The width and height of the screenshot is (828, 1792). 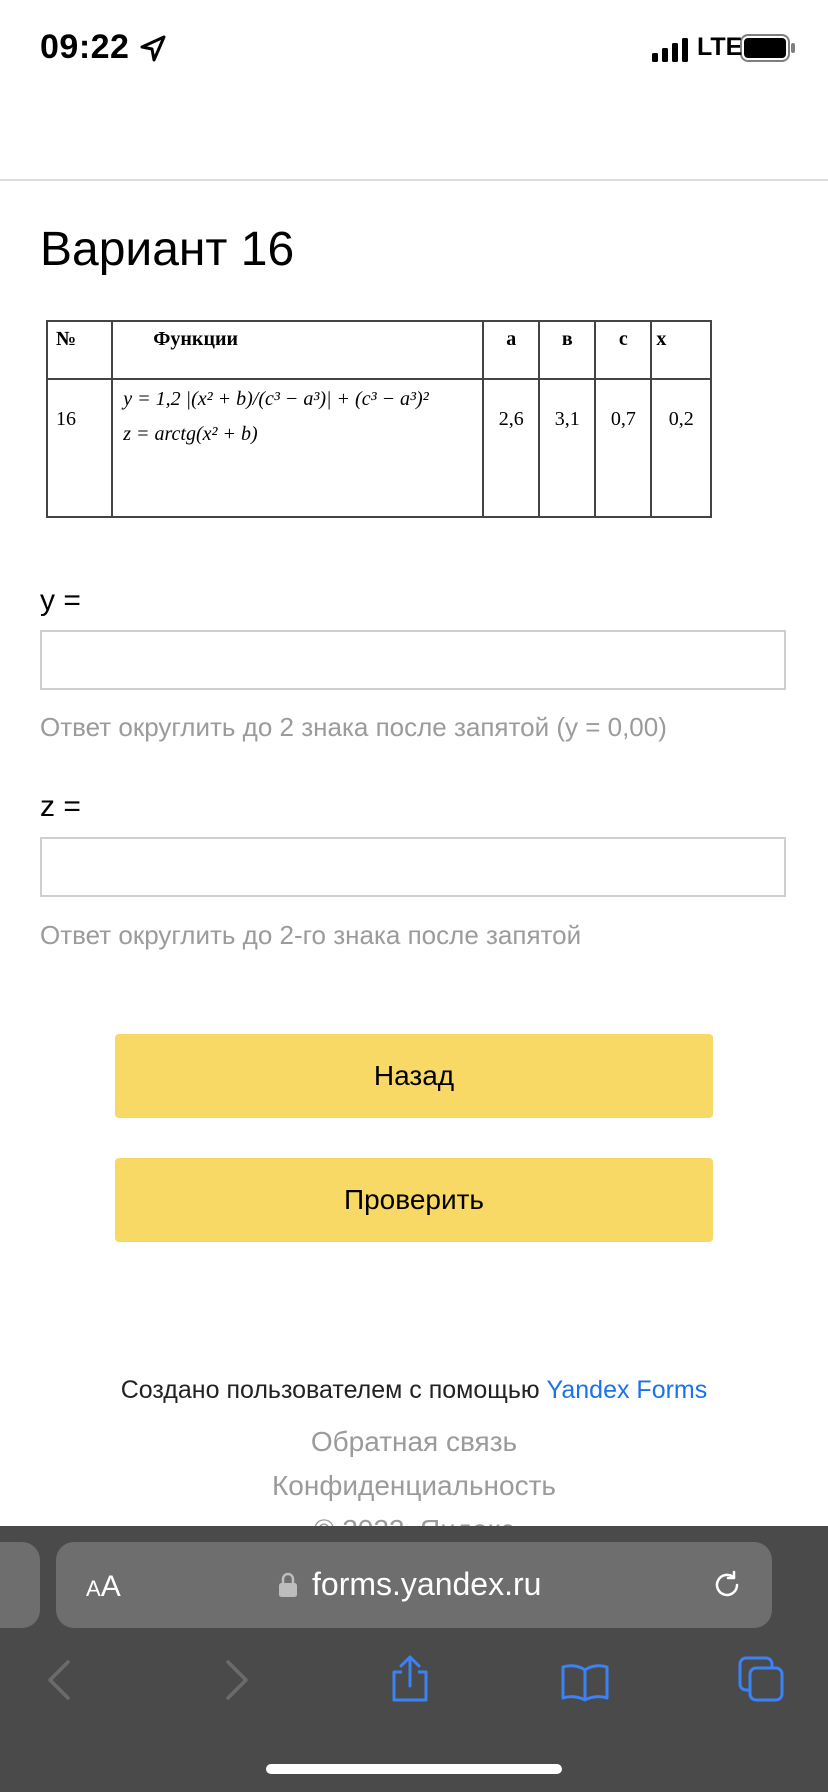 I want to click on check-button: Проверить, so click(x=414, y=1200).